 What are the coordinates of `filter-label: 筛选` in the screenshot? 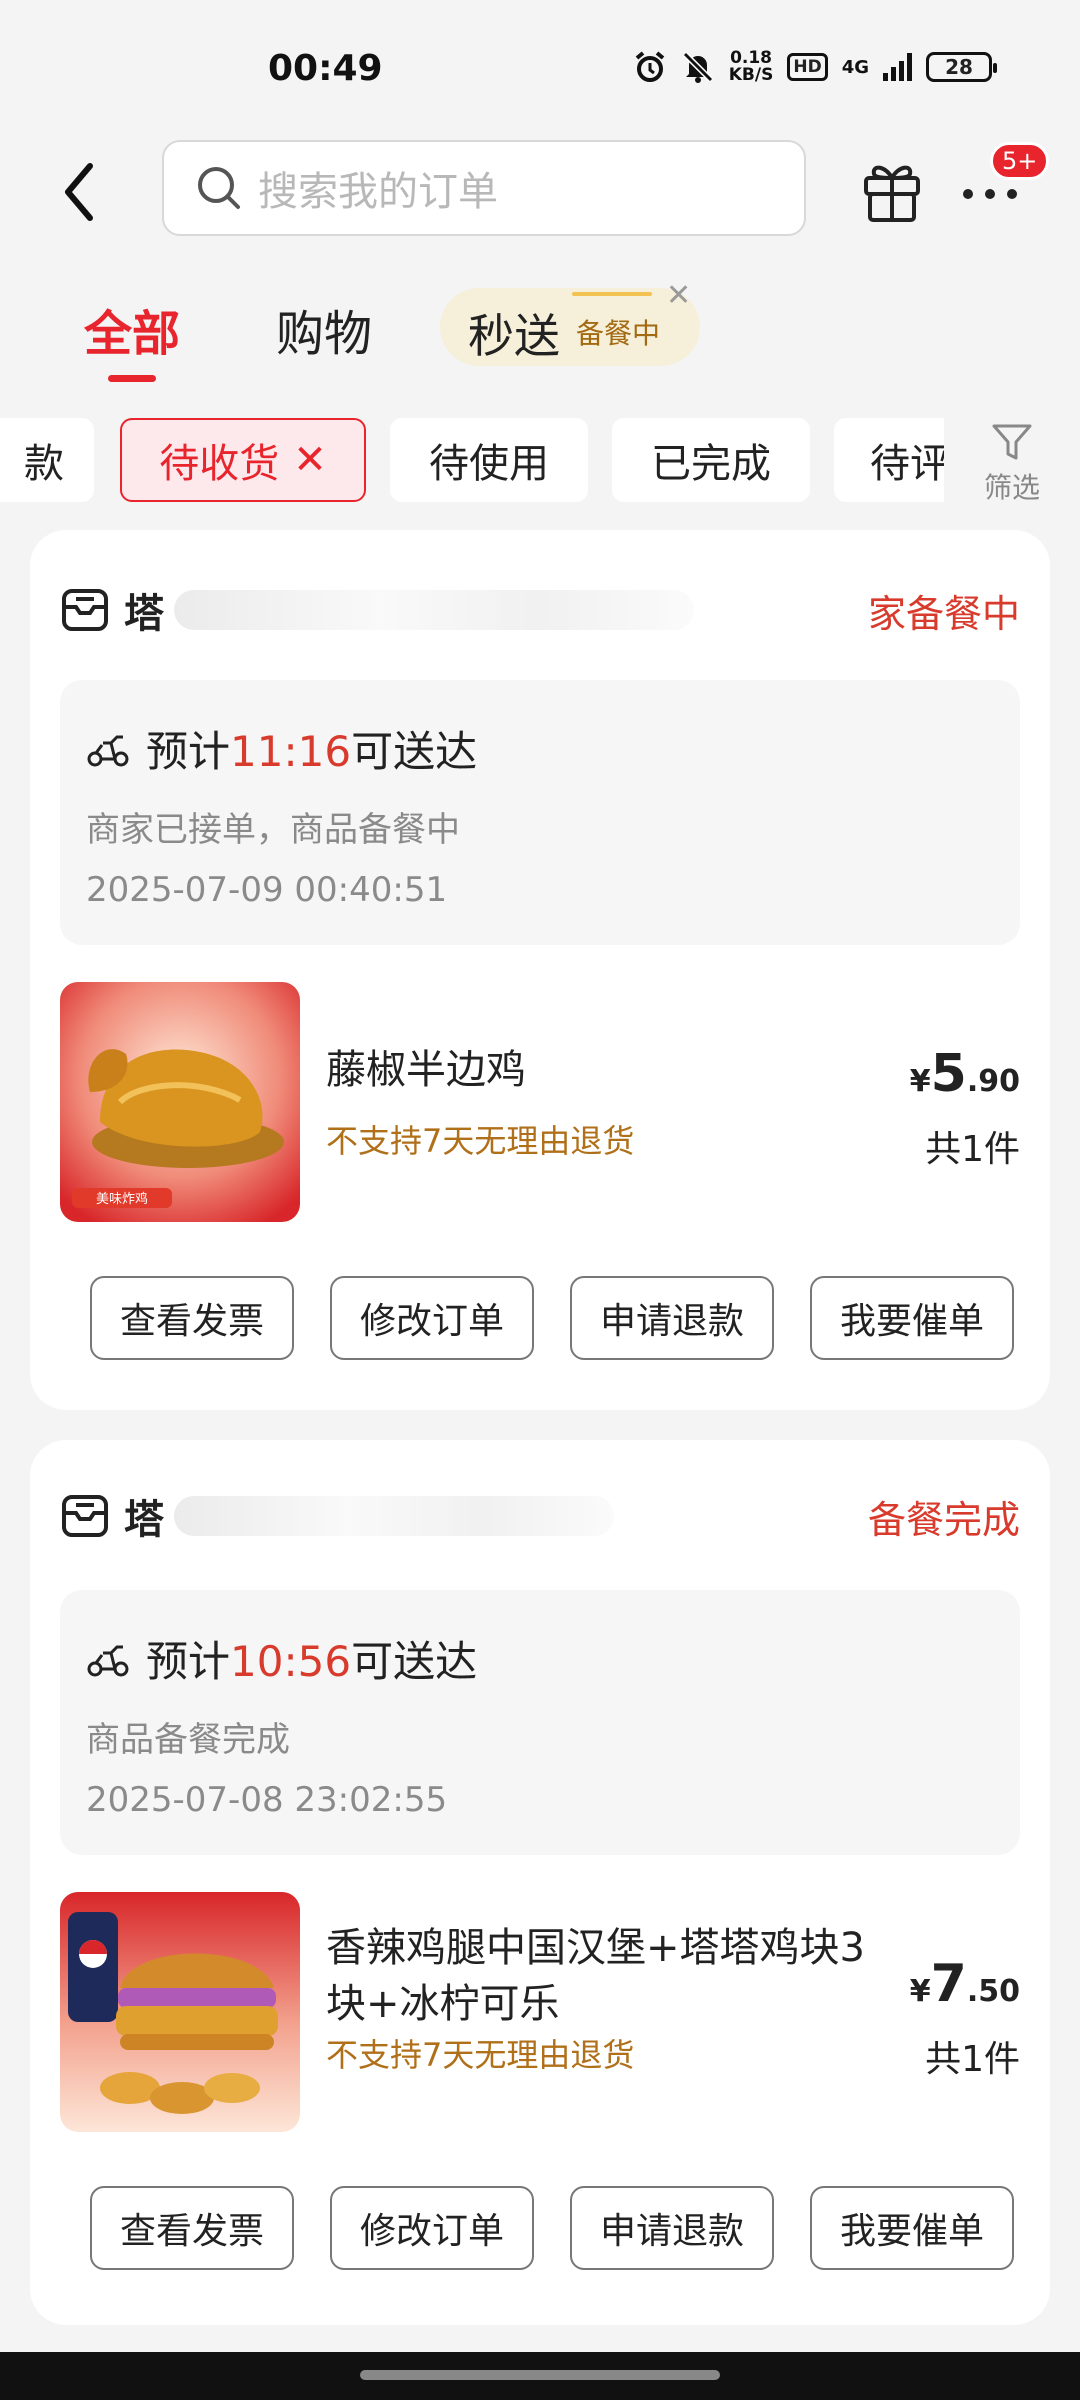 It's located at (1011, 487).